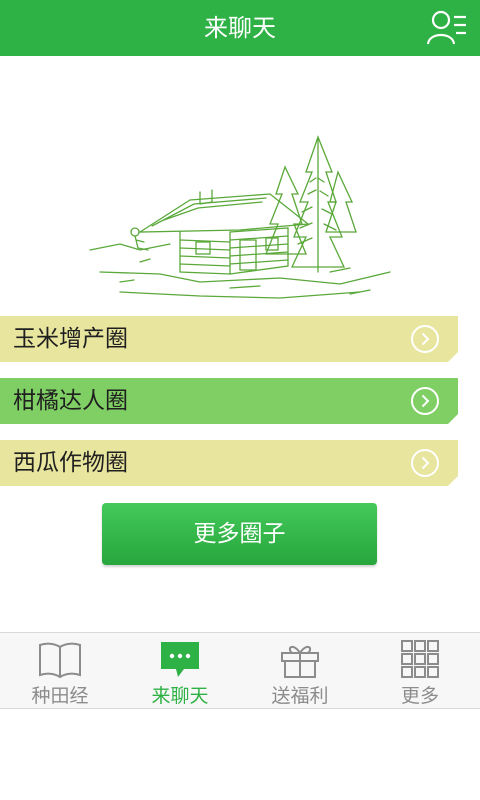  I want to click on page-title: 来聊天, so click(240, 28).